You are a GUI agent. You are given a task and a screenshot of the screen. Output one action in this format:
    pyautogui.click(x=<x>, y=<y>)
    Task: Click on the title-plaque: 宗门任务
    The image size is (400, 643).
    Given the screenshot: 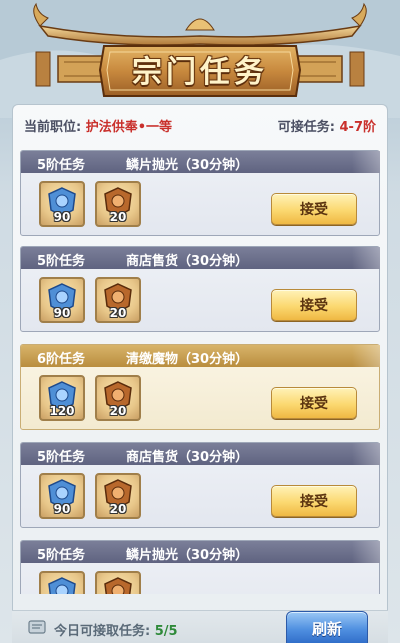 What is the action you would take?
    pyautogui.click(x=200, y=69)
    